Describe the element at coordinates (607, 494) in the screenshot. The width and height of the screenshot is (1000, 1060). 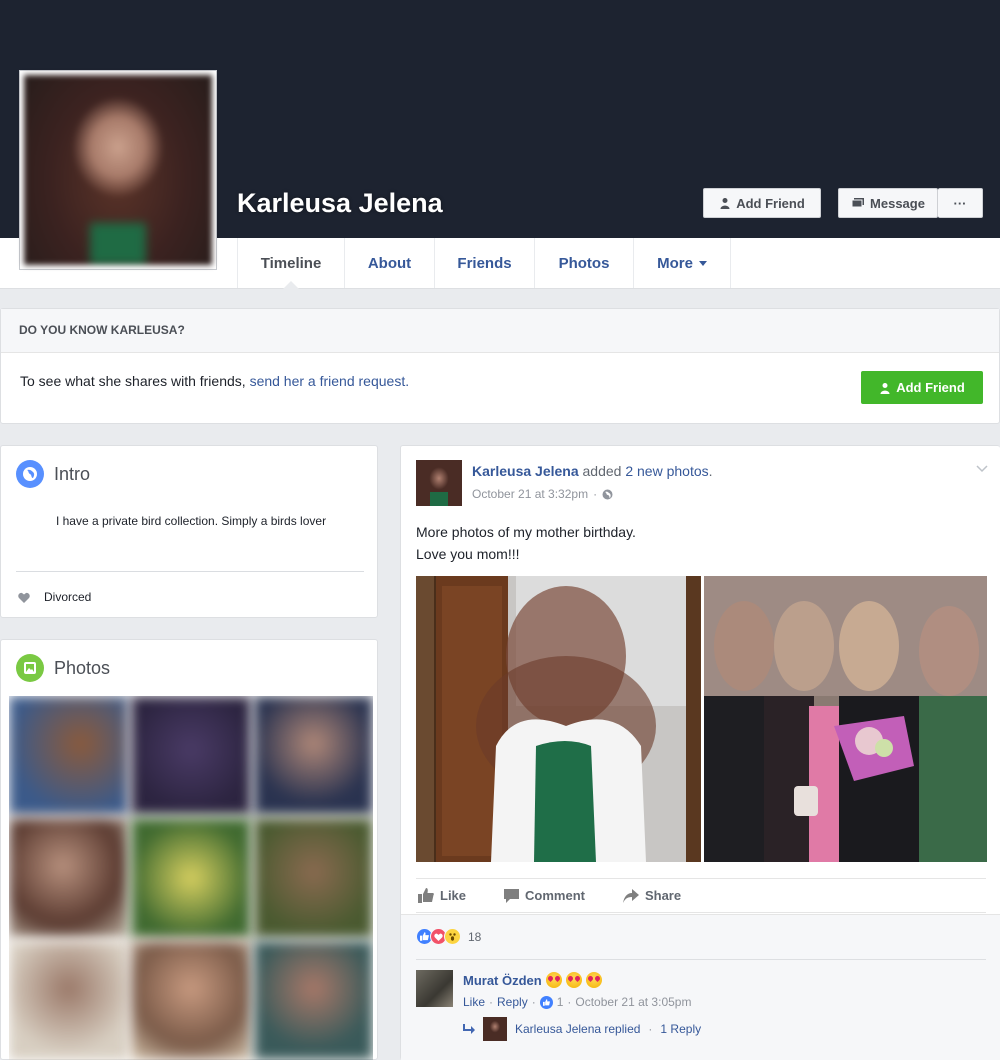
I see `privacy-globe-icon` at that location.